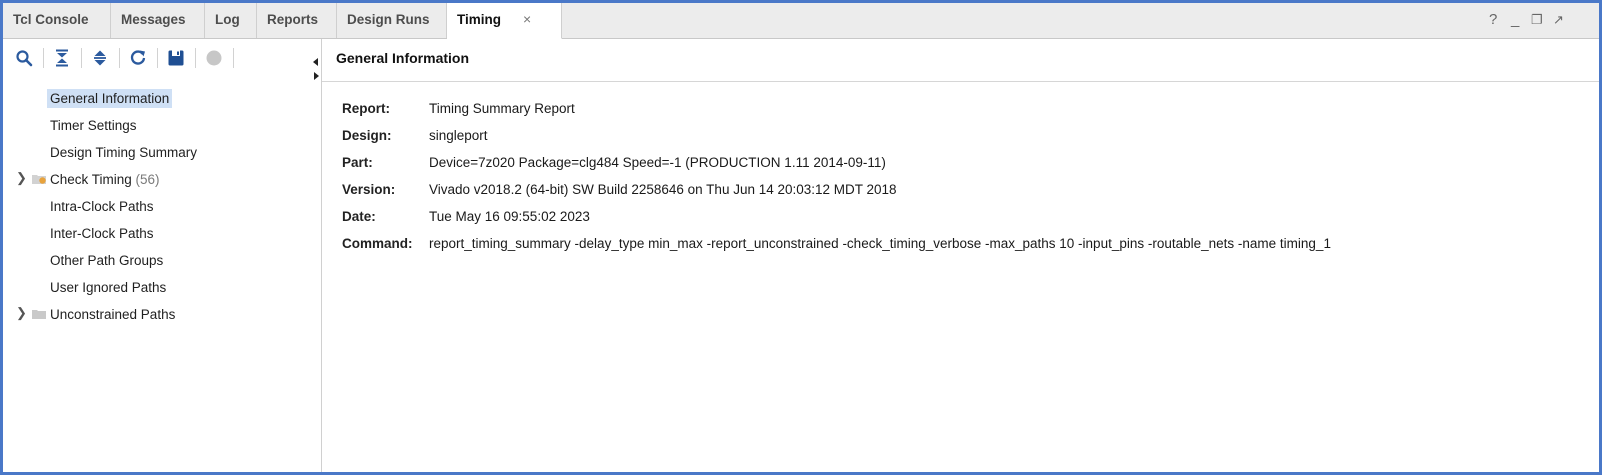 The image size is (1602, 475). Describe the element at coordinates (24, 58) in the screenshot. I see `search-icon` at that location.